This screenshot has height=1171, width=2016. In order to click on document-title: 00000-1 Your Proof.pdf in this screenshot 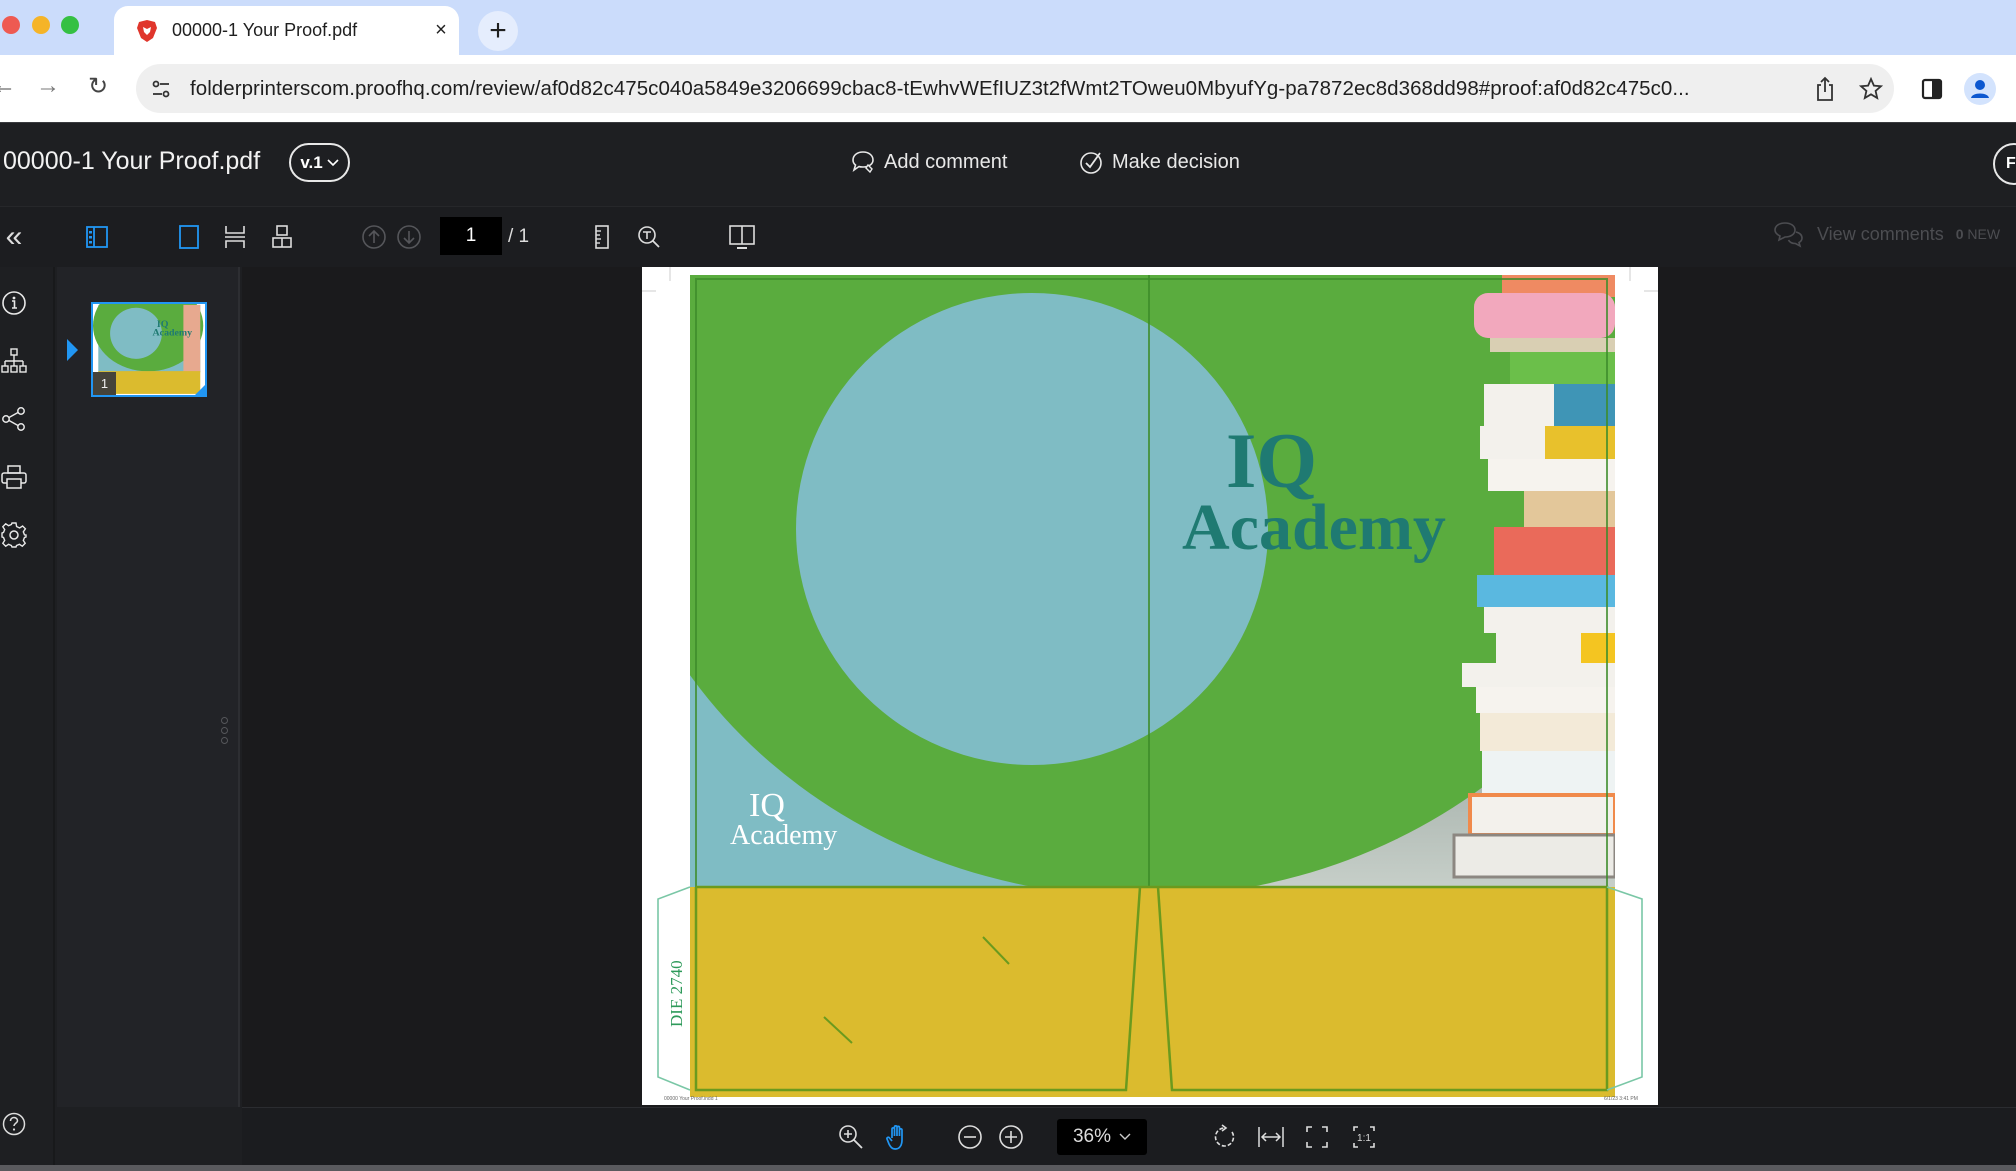, I will do `click(132, 161)`.